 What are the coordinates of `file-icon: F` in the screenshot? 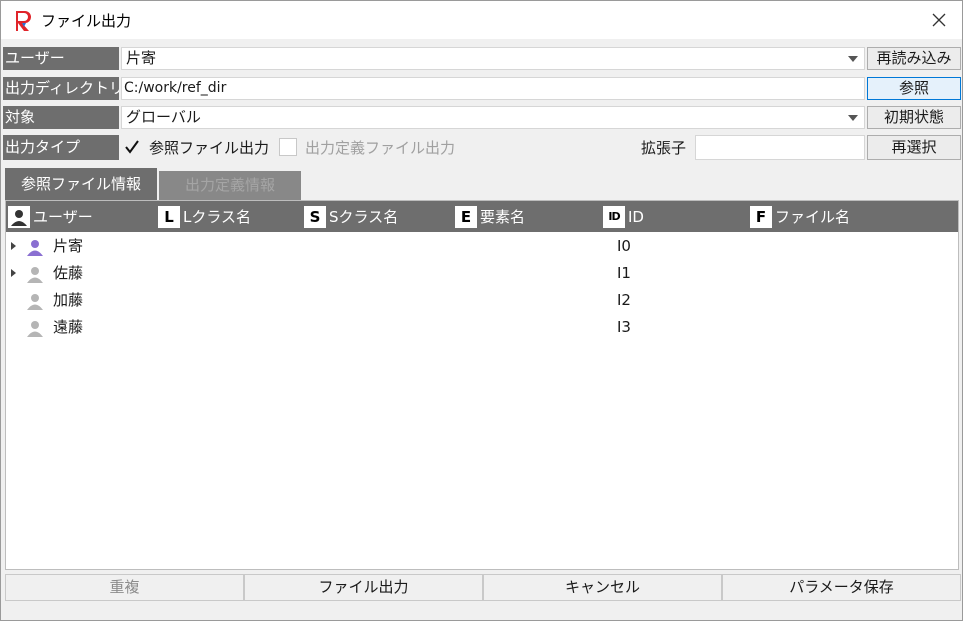 It's located at (761, 217).